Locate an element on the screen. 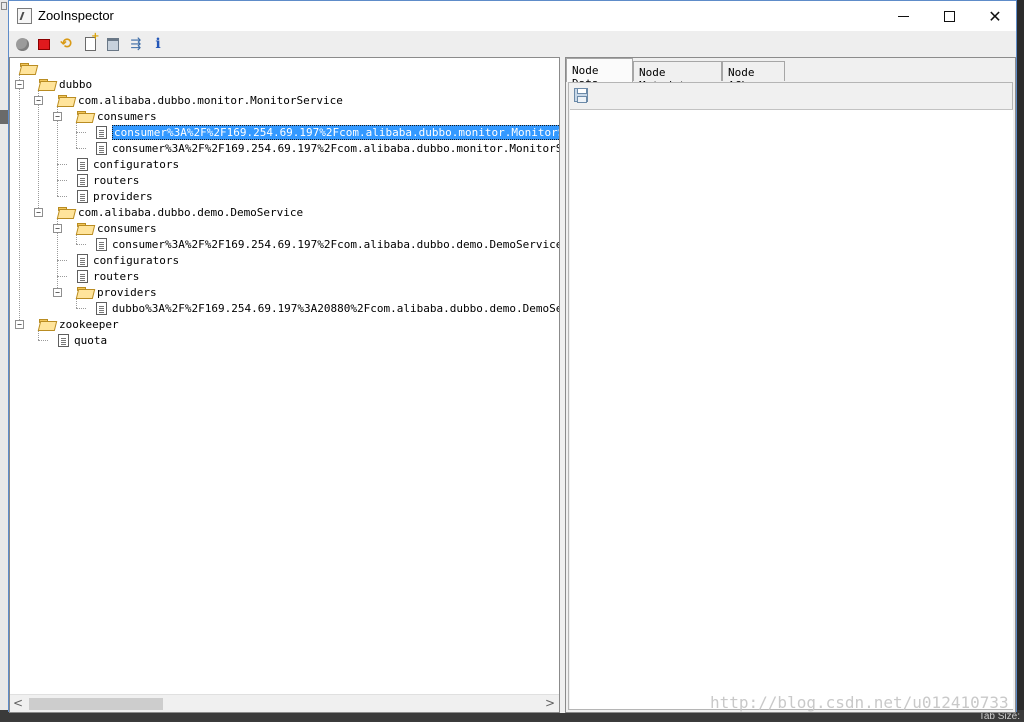 The height and width of the screenshot is (722, 1024). app-icon is located at coordinates (24, 16).